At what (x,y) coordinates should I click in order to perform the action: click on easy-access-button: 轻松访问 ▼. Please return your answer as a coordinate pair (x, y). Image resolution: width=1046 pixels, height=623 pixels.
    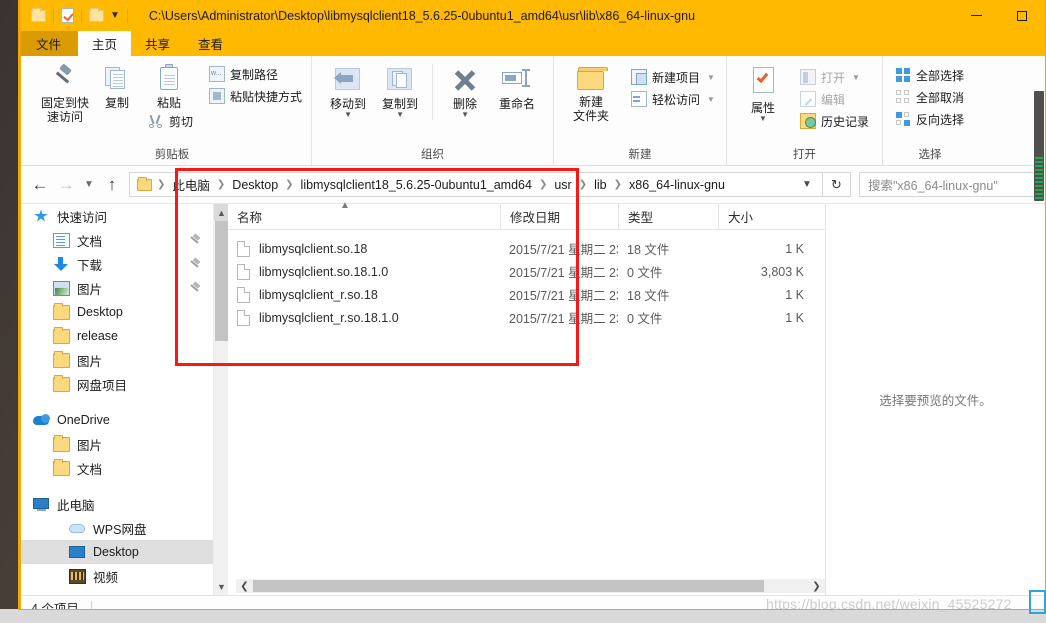
    Looking at the image, I should click on (673, 99).